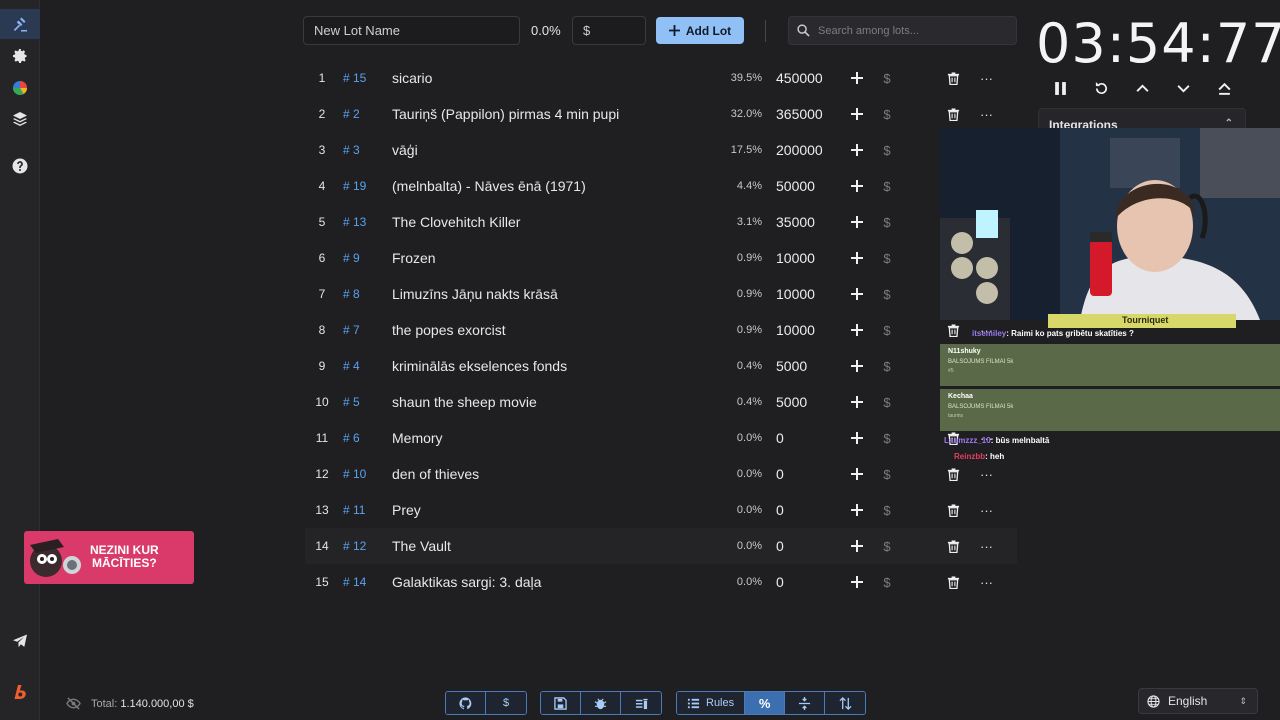 Image resolution: width=1280 pixels, height=720 pixels. Describe the element at coordinates (20, 88) in the screenshot. I see `sidebar-item-stats` at that location.